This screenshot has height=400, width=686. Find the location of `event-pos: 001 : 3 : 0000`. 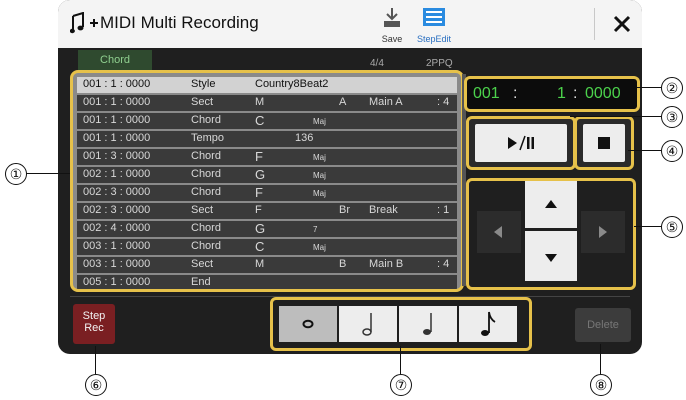

event-pos: 001 : 3 : 0000 is located at coordinates (117, 156).